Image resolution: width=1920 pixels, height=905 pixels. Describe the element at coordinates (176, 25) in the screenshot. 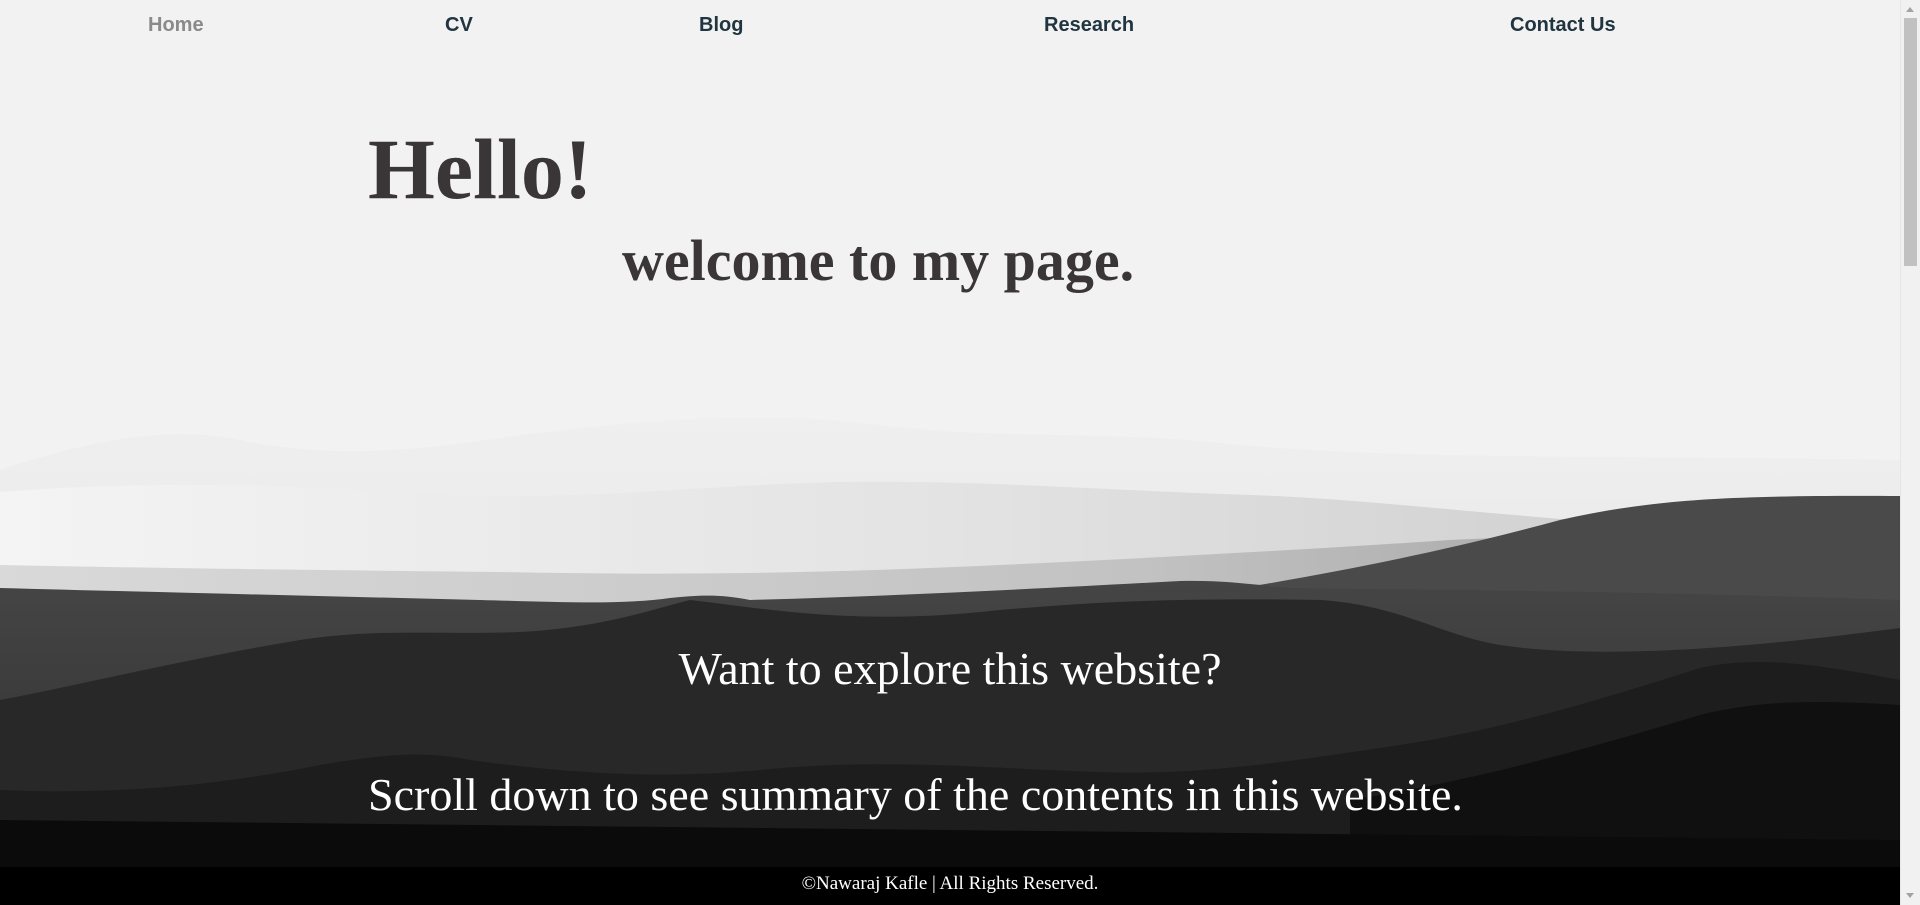

I see `nav-home-link: Home` at that location.